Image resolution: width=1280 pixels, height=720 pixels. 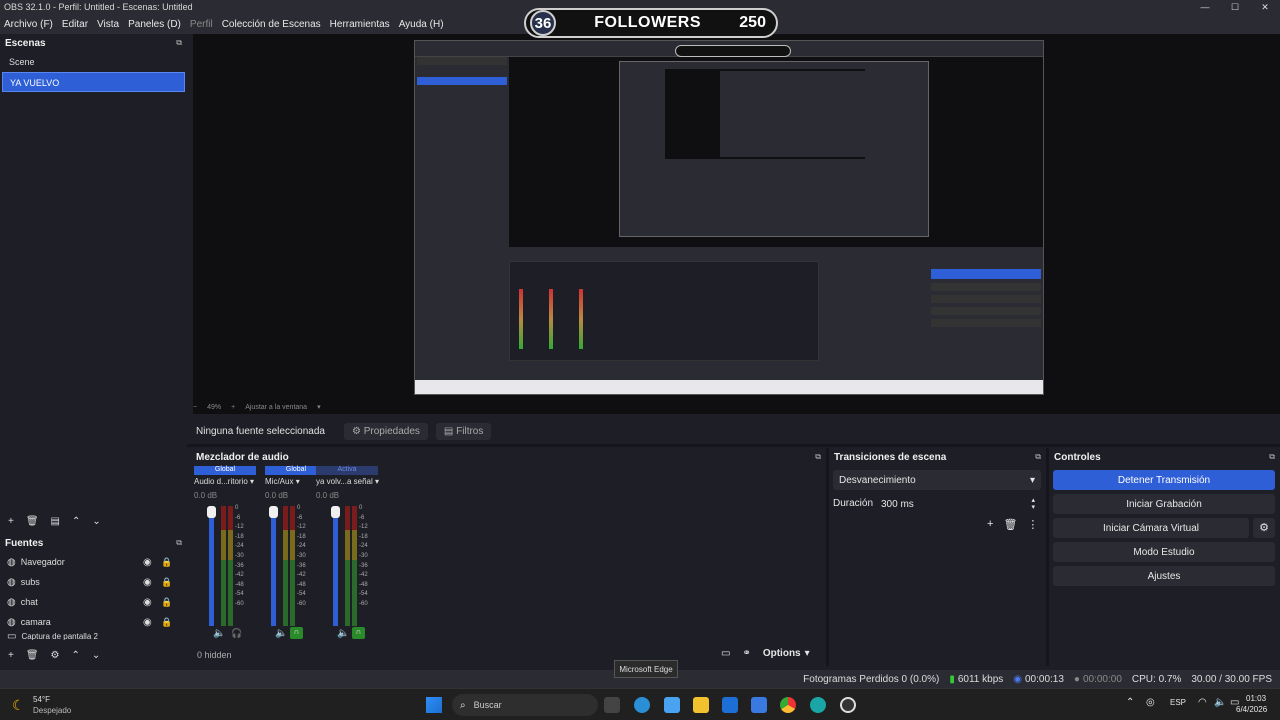 What do you see at coordinates (271, 24) in the screenshot?
I see `menu-coleccion: Colección de Escenas` at bounding box center [271, 24].